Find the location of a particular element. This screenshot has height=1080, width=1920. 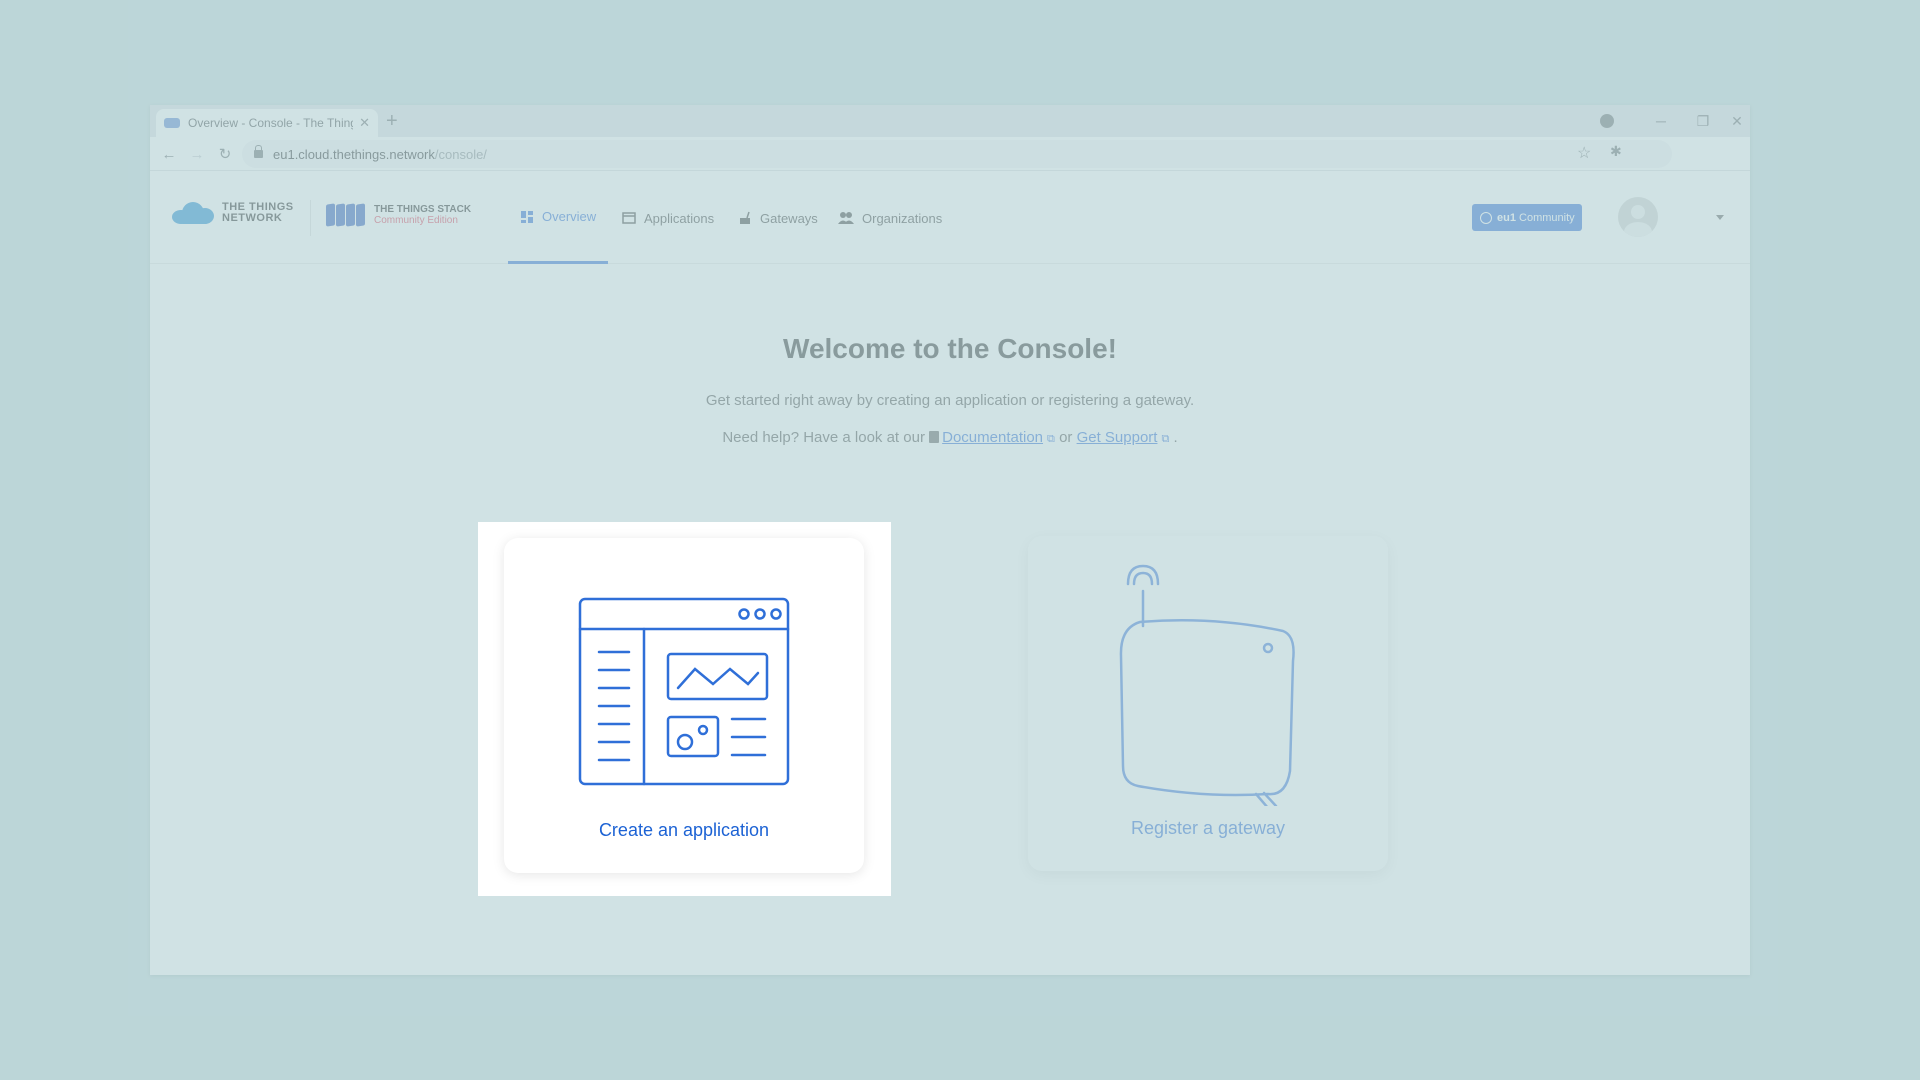

lock-icon is located at coordinates (258, 151).